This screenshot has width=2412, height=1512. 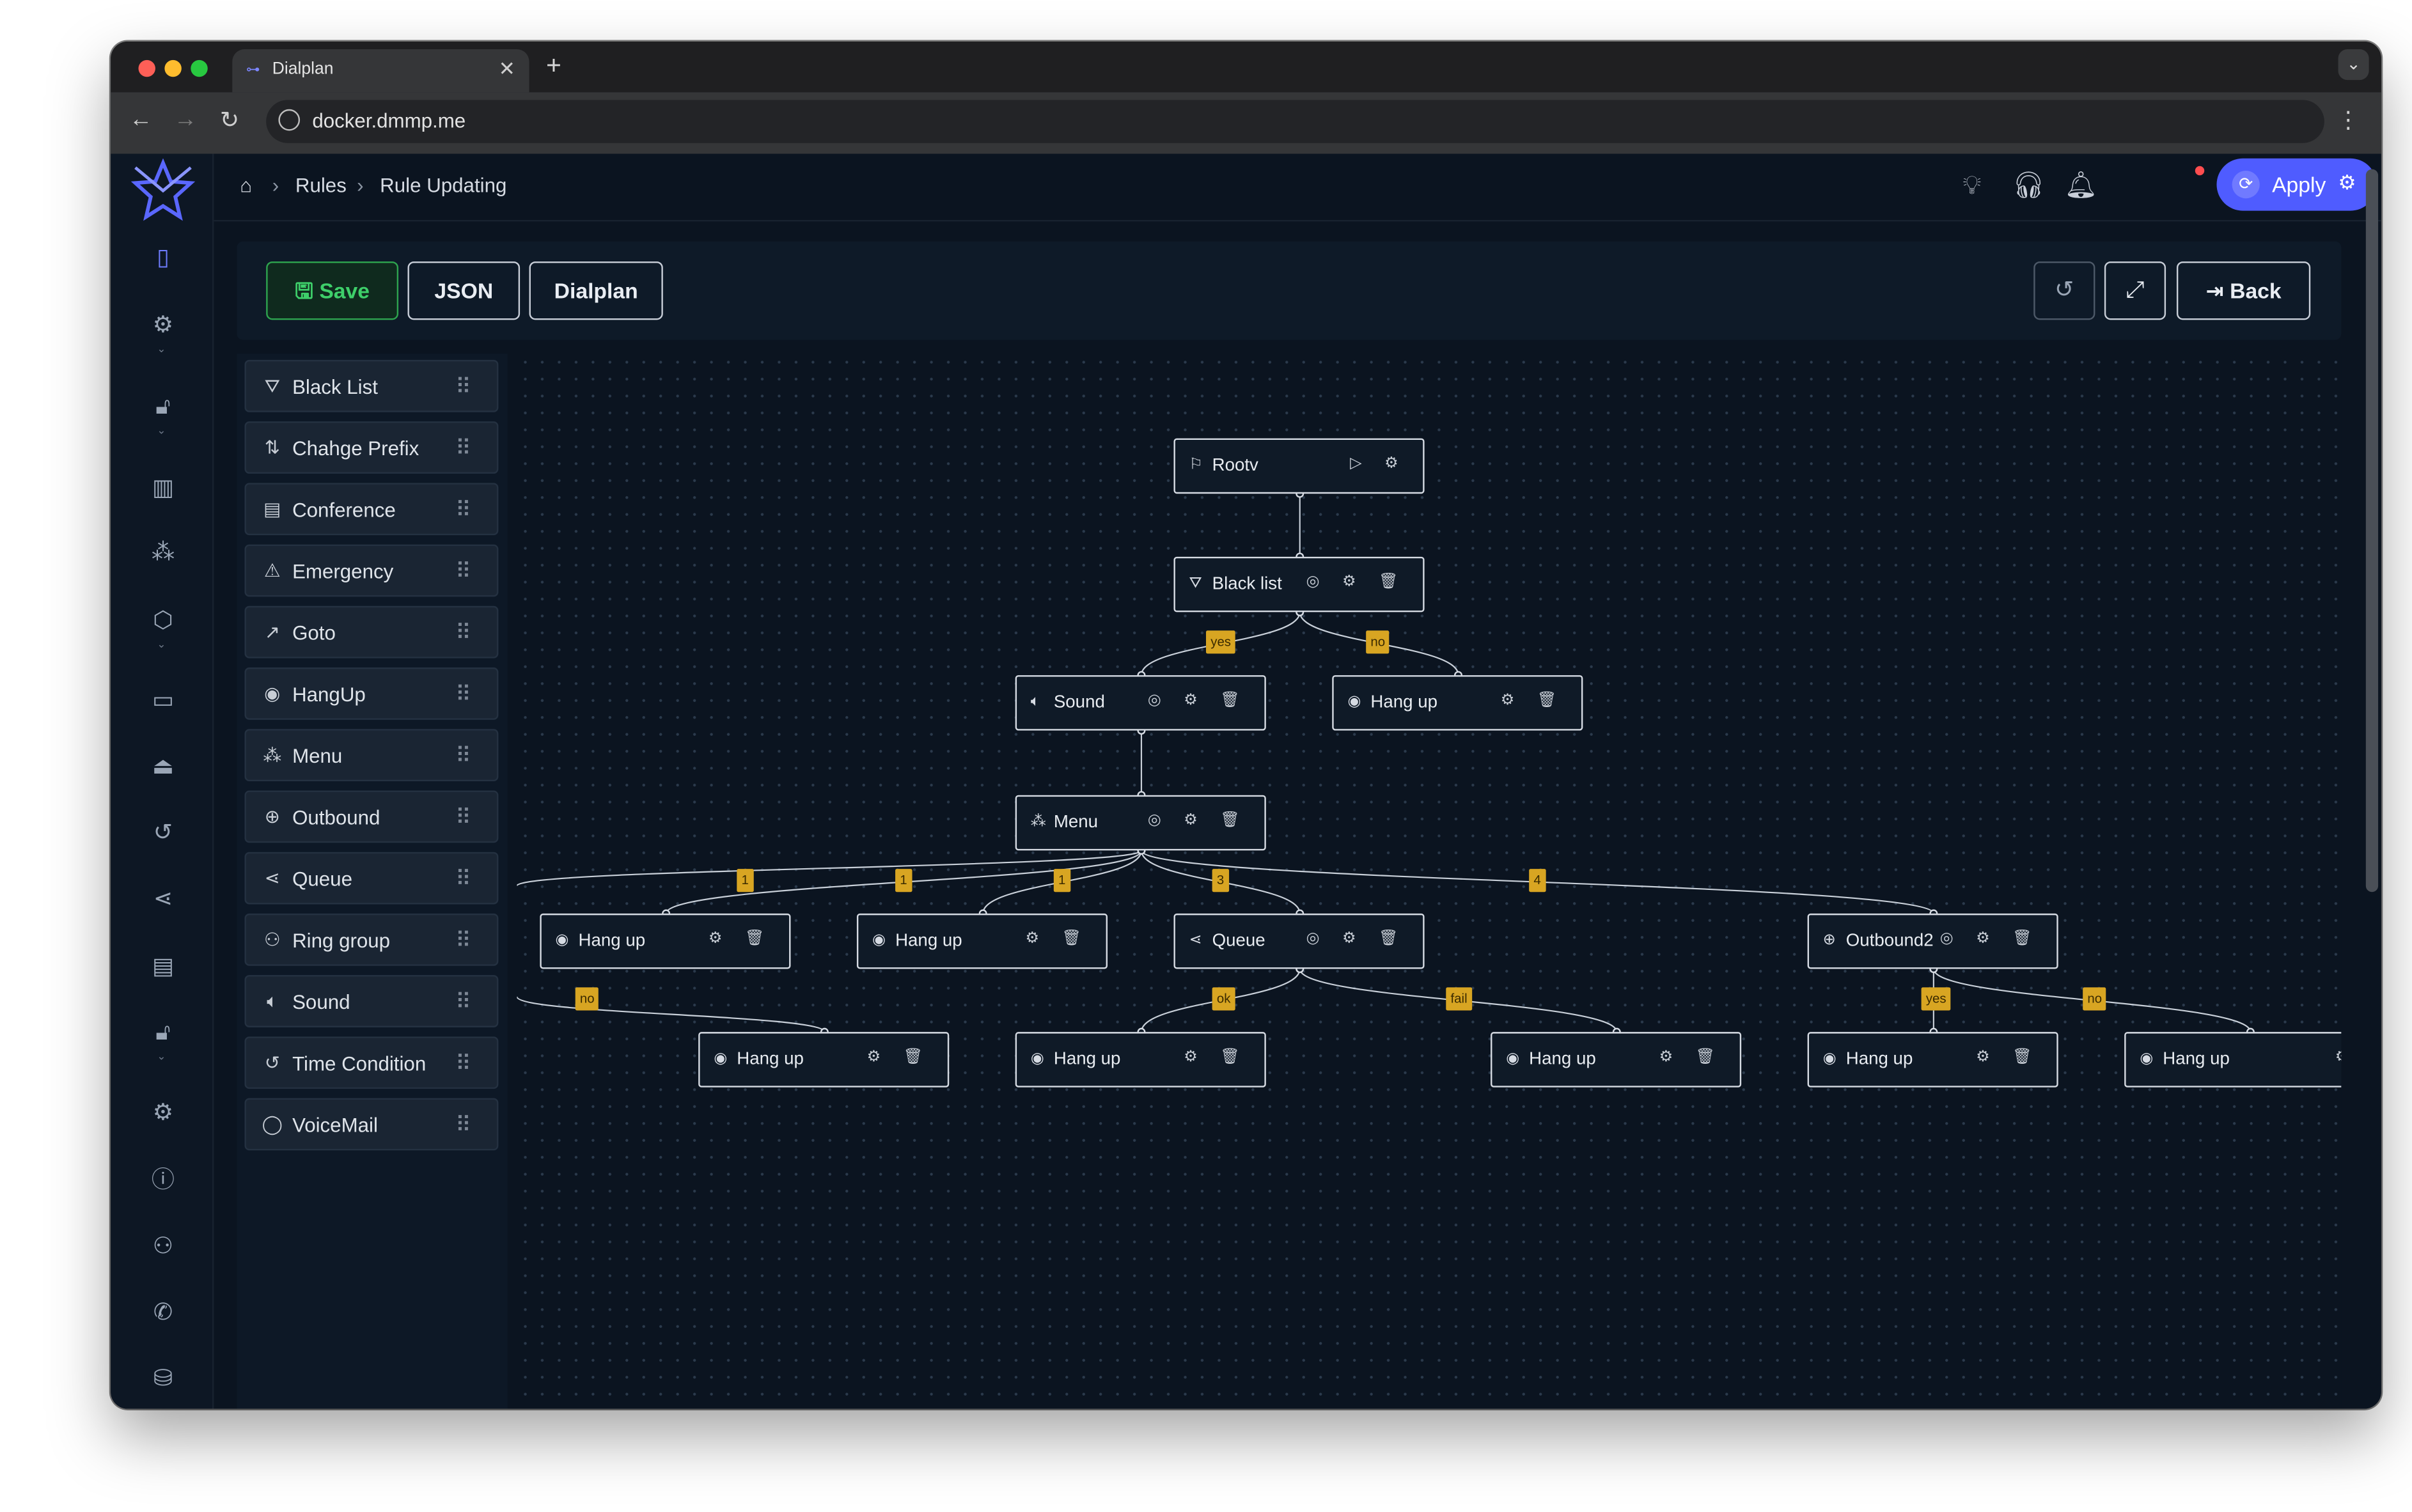 I want to click on close-window-button, so click(x=146, y=68).